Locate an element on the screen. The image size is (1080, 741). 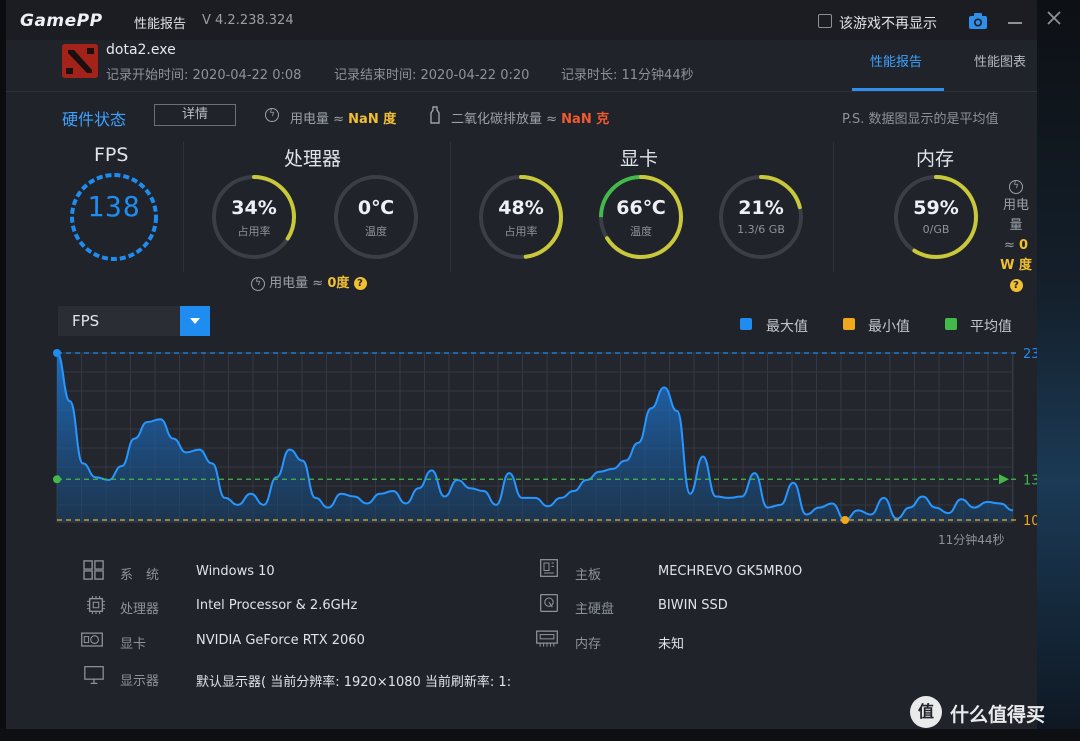
monitor-icon is located at coordinates (94, 675).